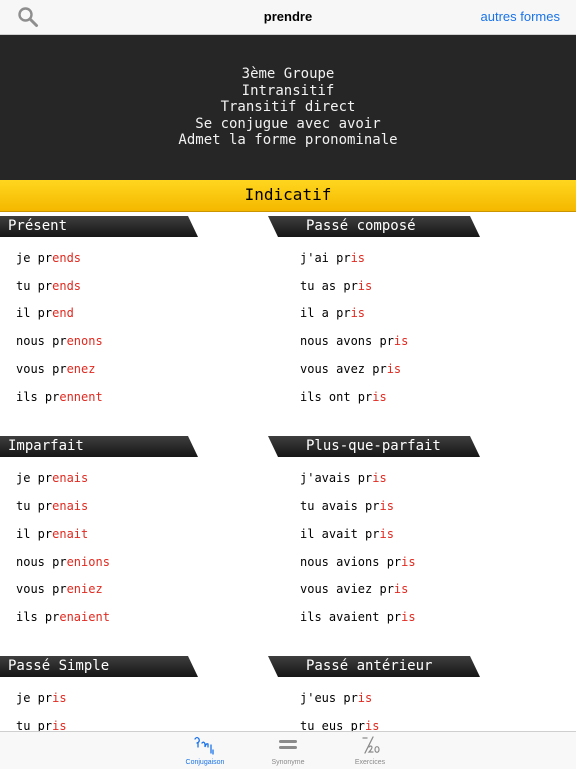 The height and width of the screenshot is (769, 576). Describe the element at coordinates (99, 446) in the screenshot. I see `tense-header-imparfait: Imparfait` at that location.